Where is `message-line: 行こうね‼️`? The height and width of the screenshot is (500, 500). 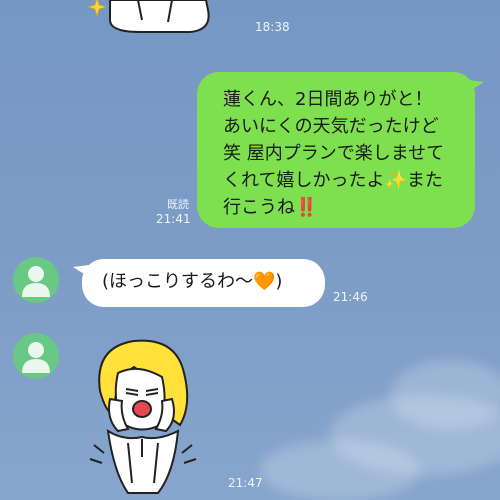 message-line: 行こうね‼️ is located at coordinates (270, 207).